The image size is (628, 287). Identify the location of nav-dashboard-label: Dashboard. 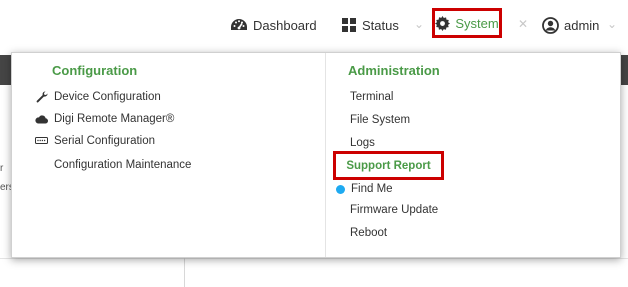
(285, 25).